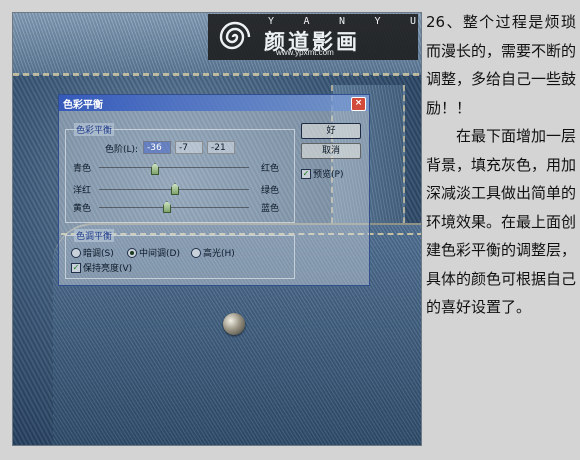 Image resolution: width=580 pixels, height=460 pixels. I want to click on ok-button: 好, so click(331, 131).